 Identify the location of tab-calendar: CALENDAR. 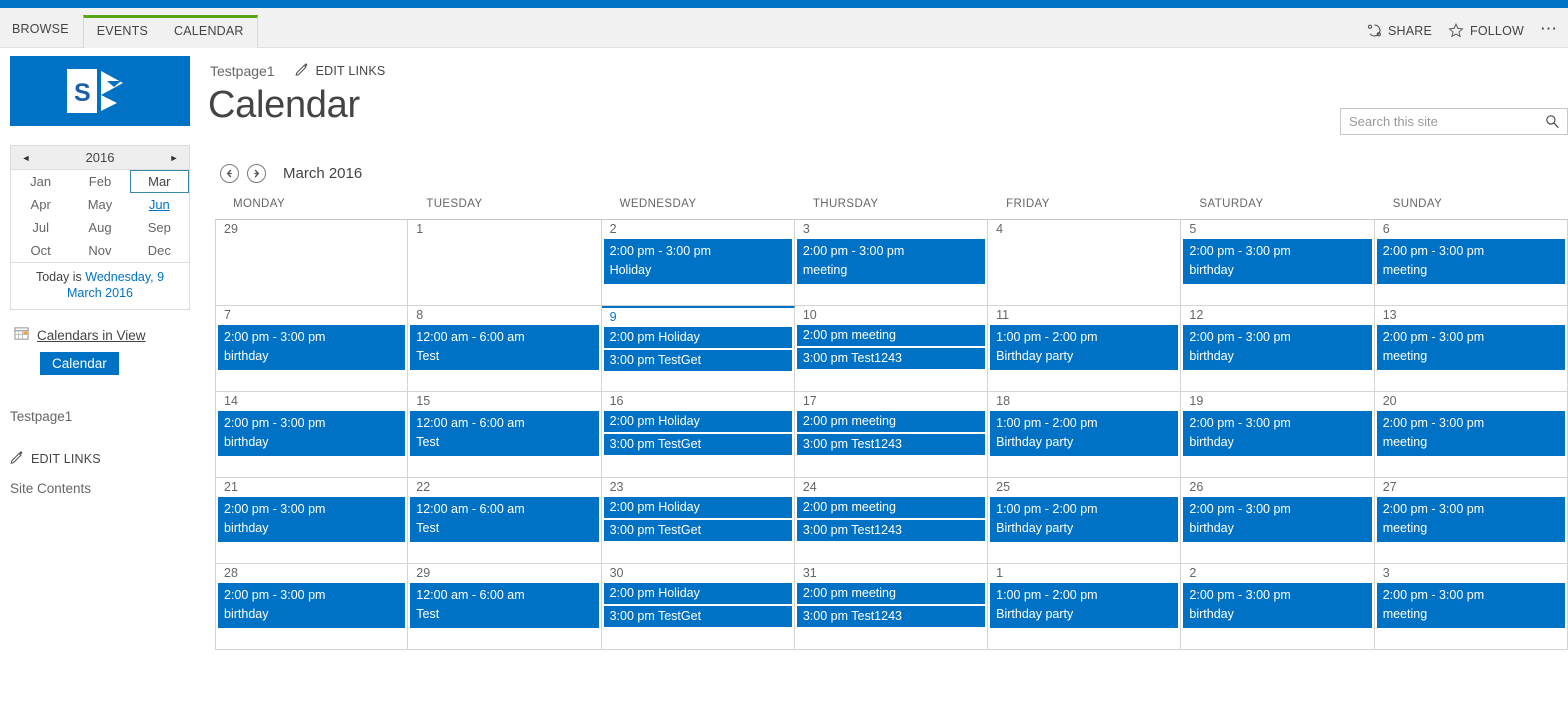
(209, 36).